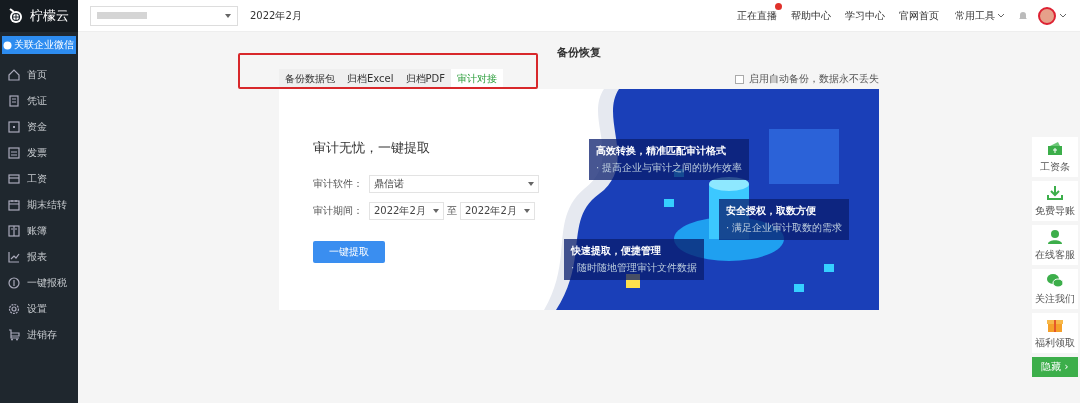 The image size is (1080, 403). Describe the element at coordinates (164, 15) in the screenshot. I see `company-select` at that location.